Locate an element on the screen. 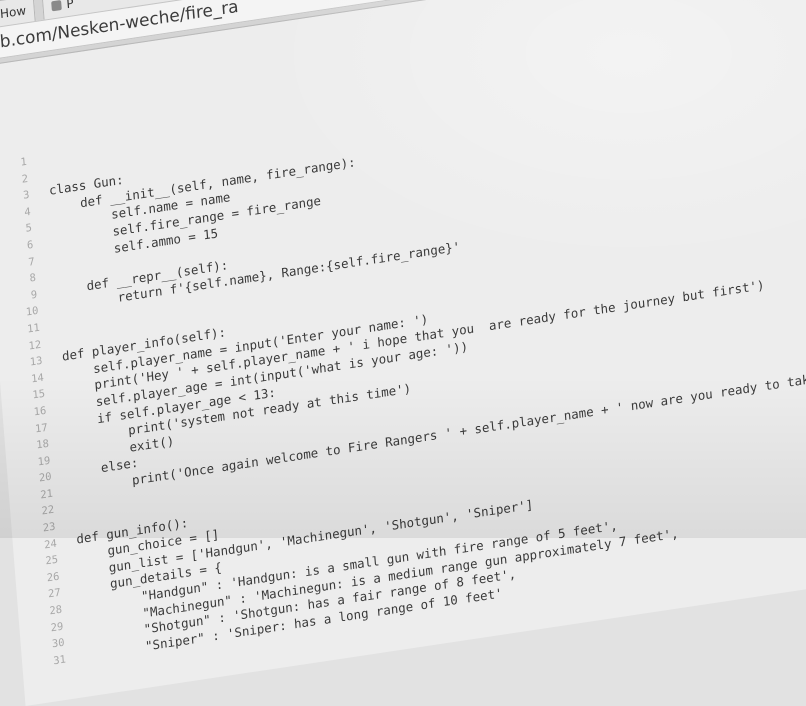 Image resolution: width=806 pixels, height=706 pixels. line-number: 31 is located at coordinates (59, 660).